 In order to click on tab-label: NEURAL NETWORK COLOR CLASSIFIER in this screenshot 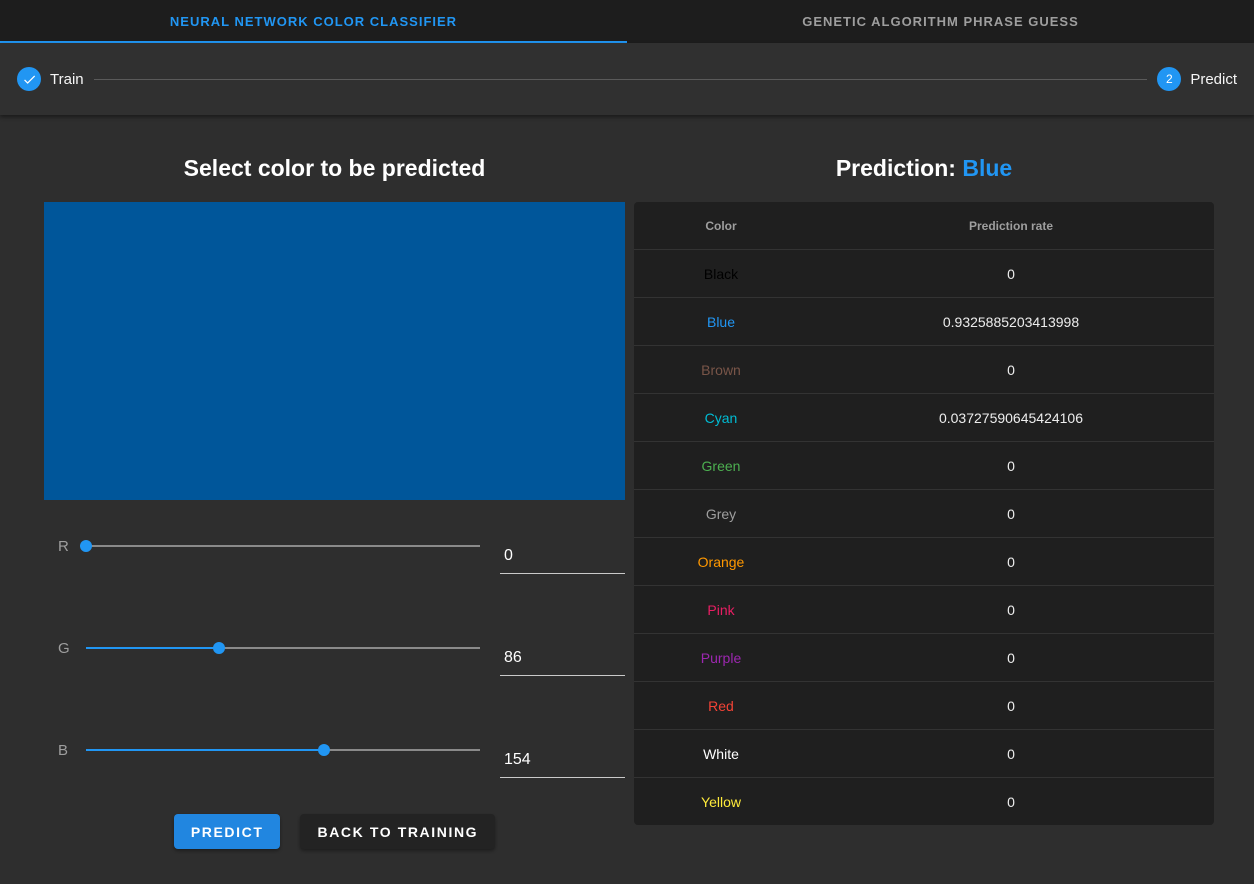, I will do `click(313, 21)`.